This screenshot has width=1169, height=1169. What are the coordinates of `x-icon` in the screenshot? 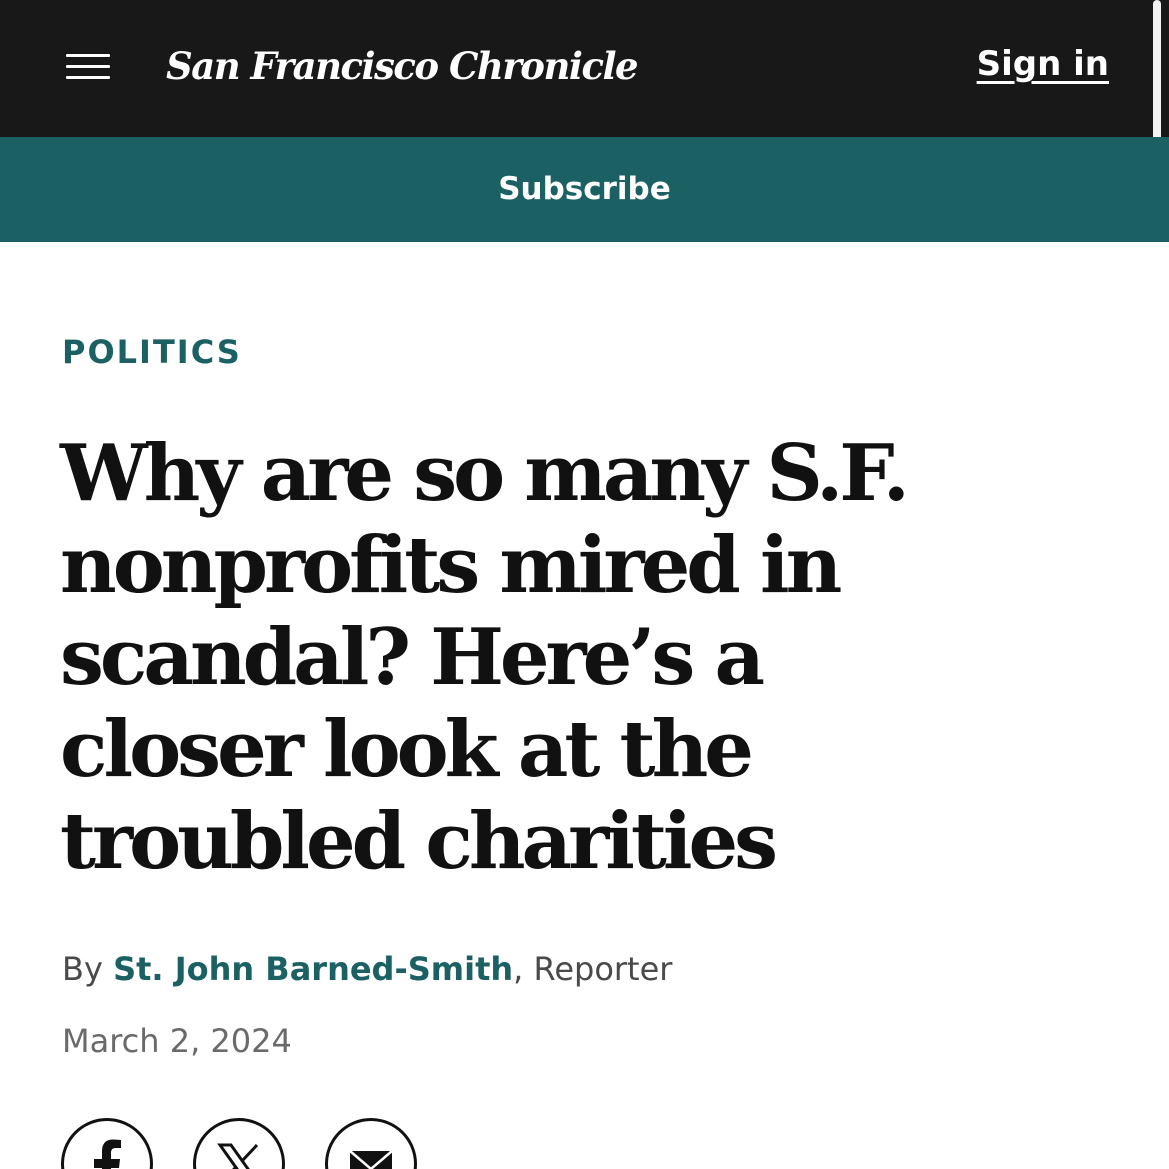 It's located at (238, 1156).